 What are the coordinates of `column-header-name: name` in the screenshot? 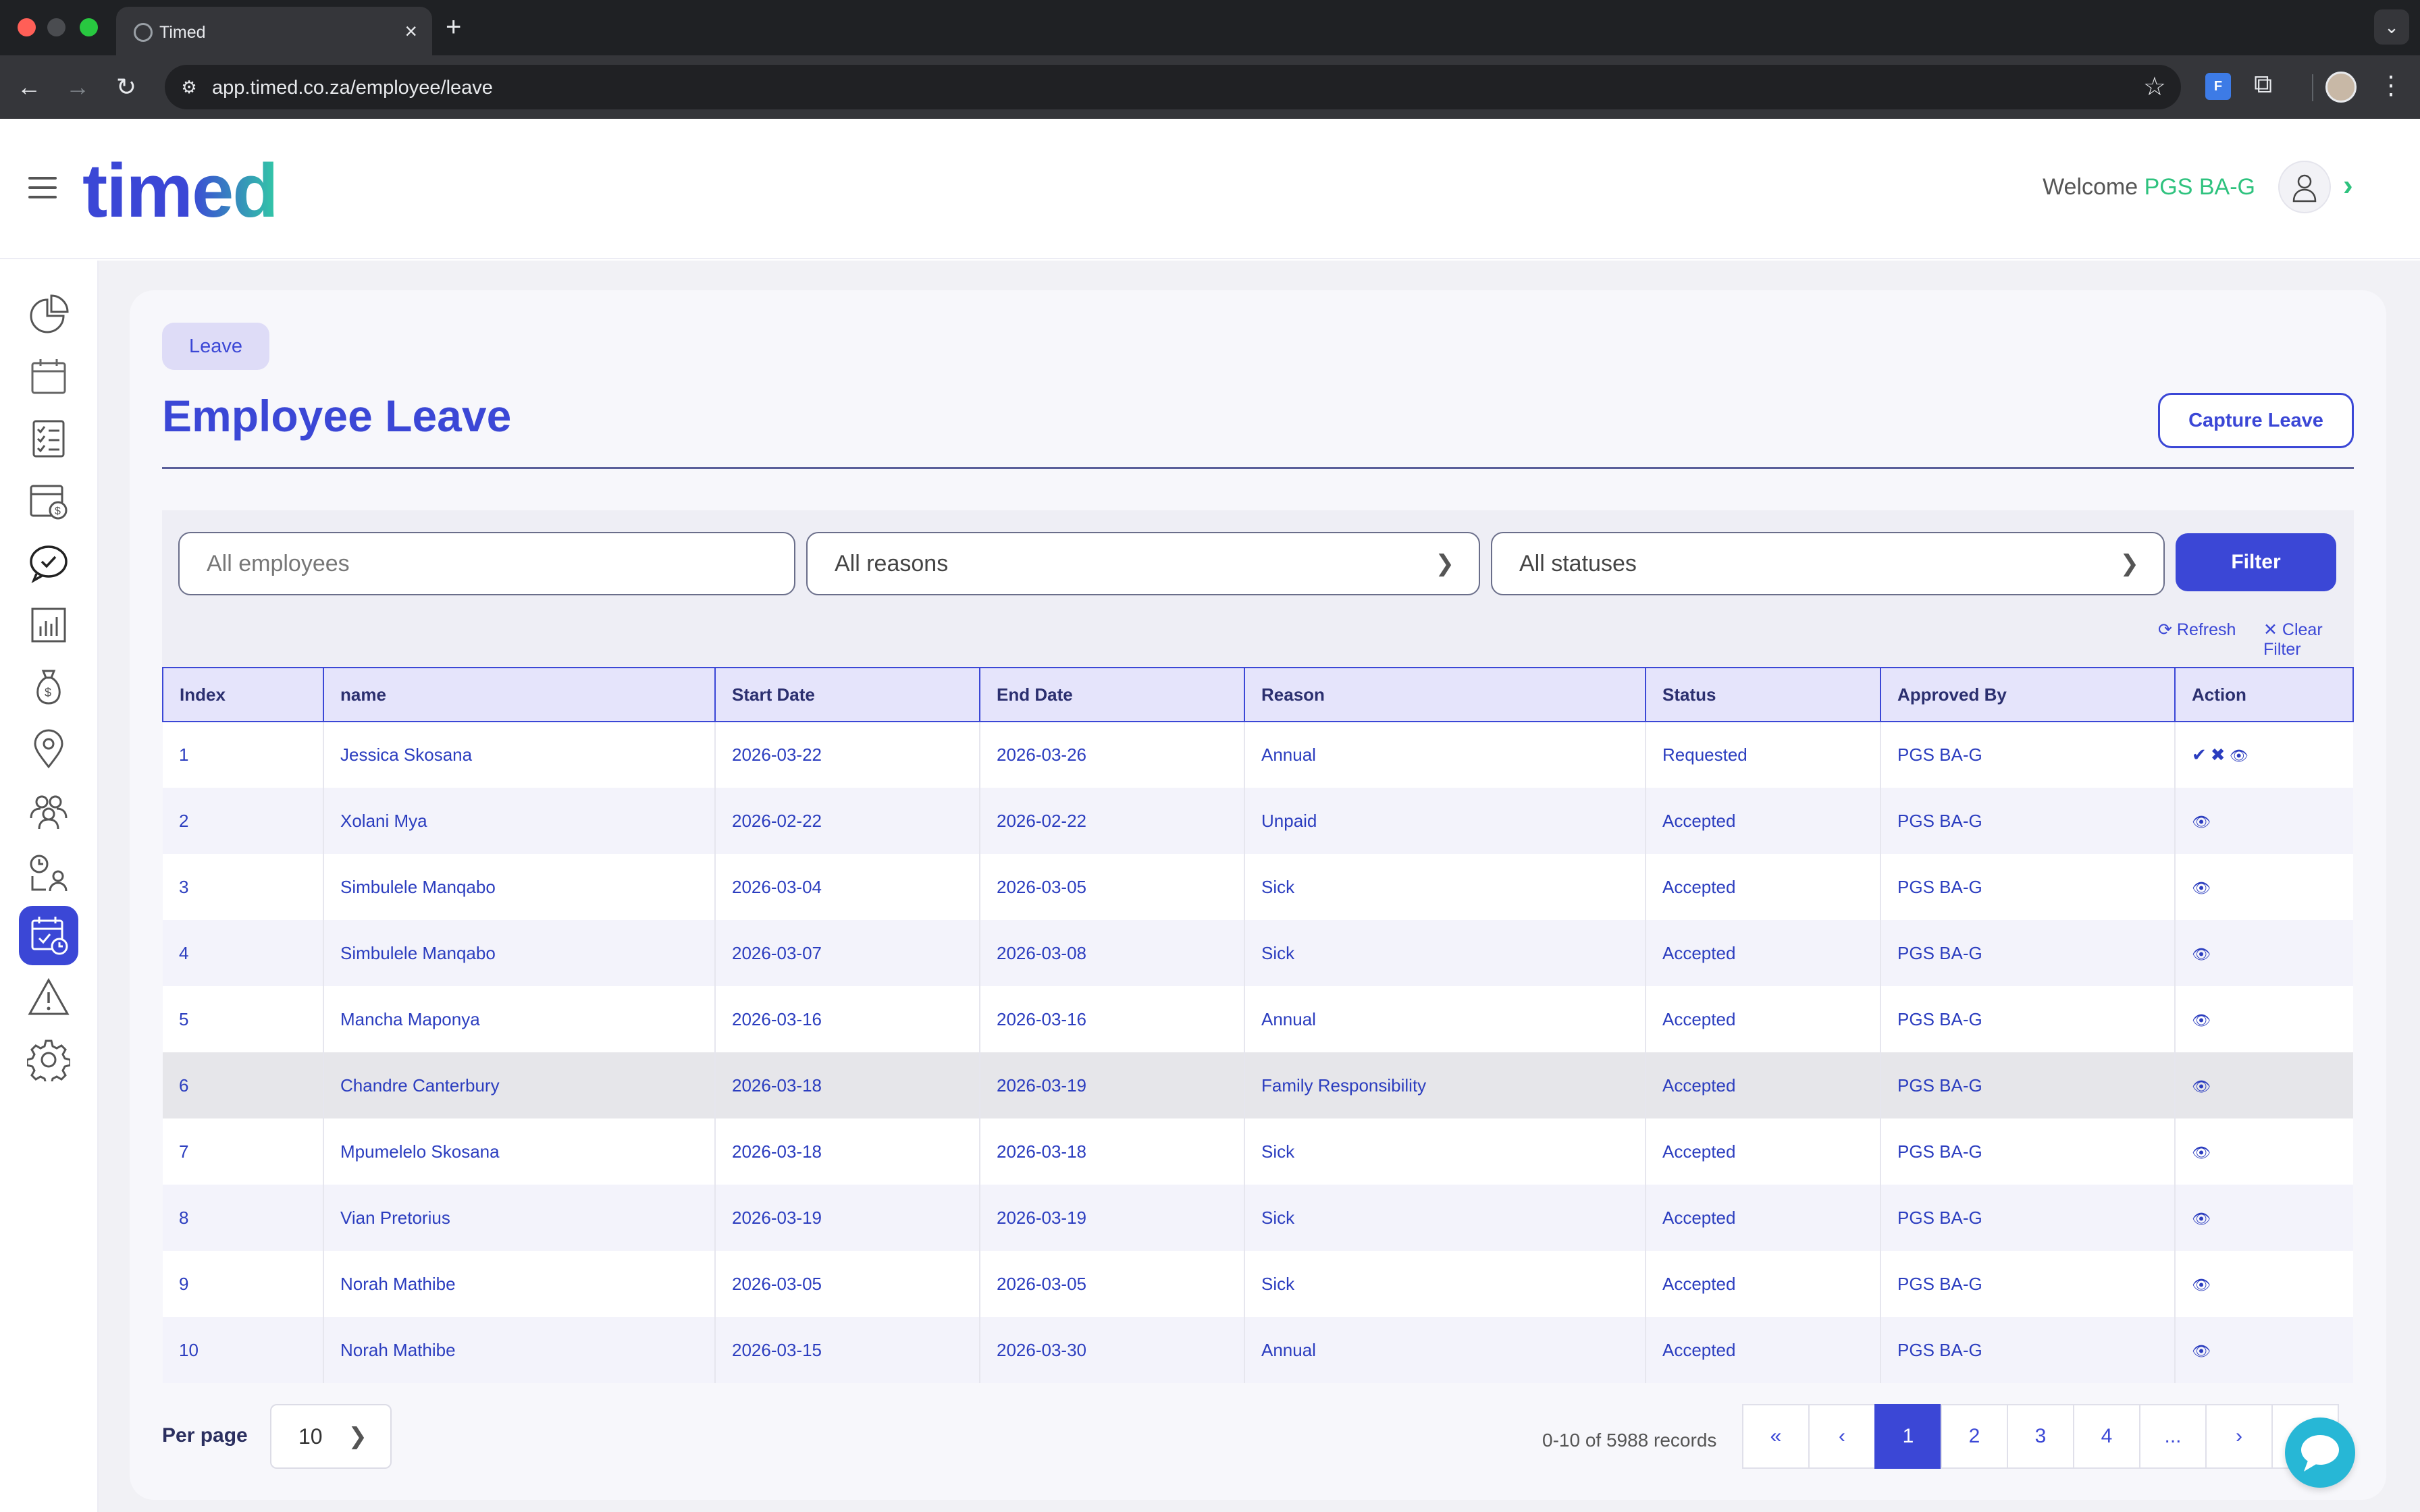 It's located at (519, 695).